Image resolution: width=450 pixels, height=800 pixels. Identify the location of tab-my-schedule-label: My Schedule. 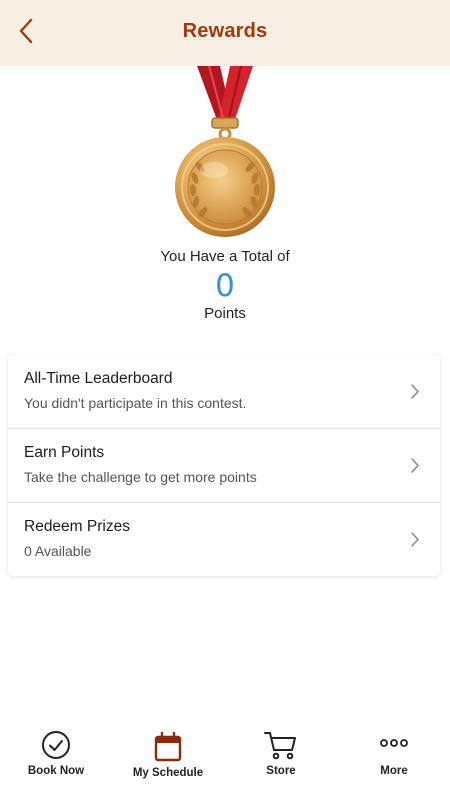
(168, 773).